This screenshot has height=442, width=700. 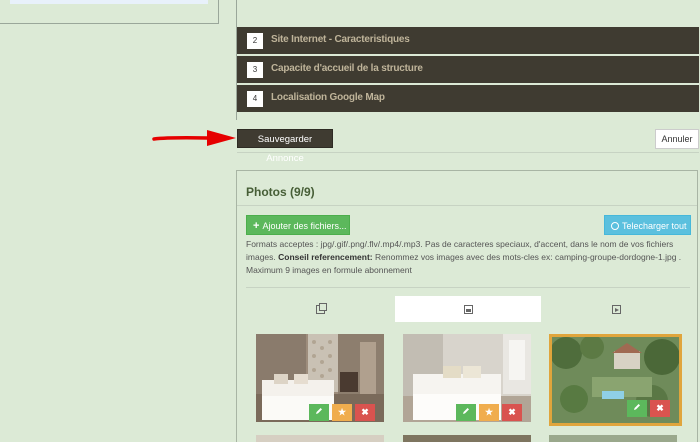 I want to click on download-all-button: Telecharger tout, so click(x=647, y=225).